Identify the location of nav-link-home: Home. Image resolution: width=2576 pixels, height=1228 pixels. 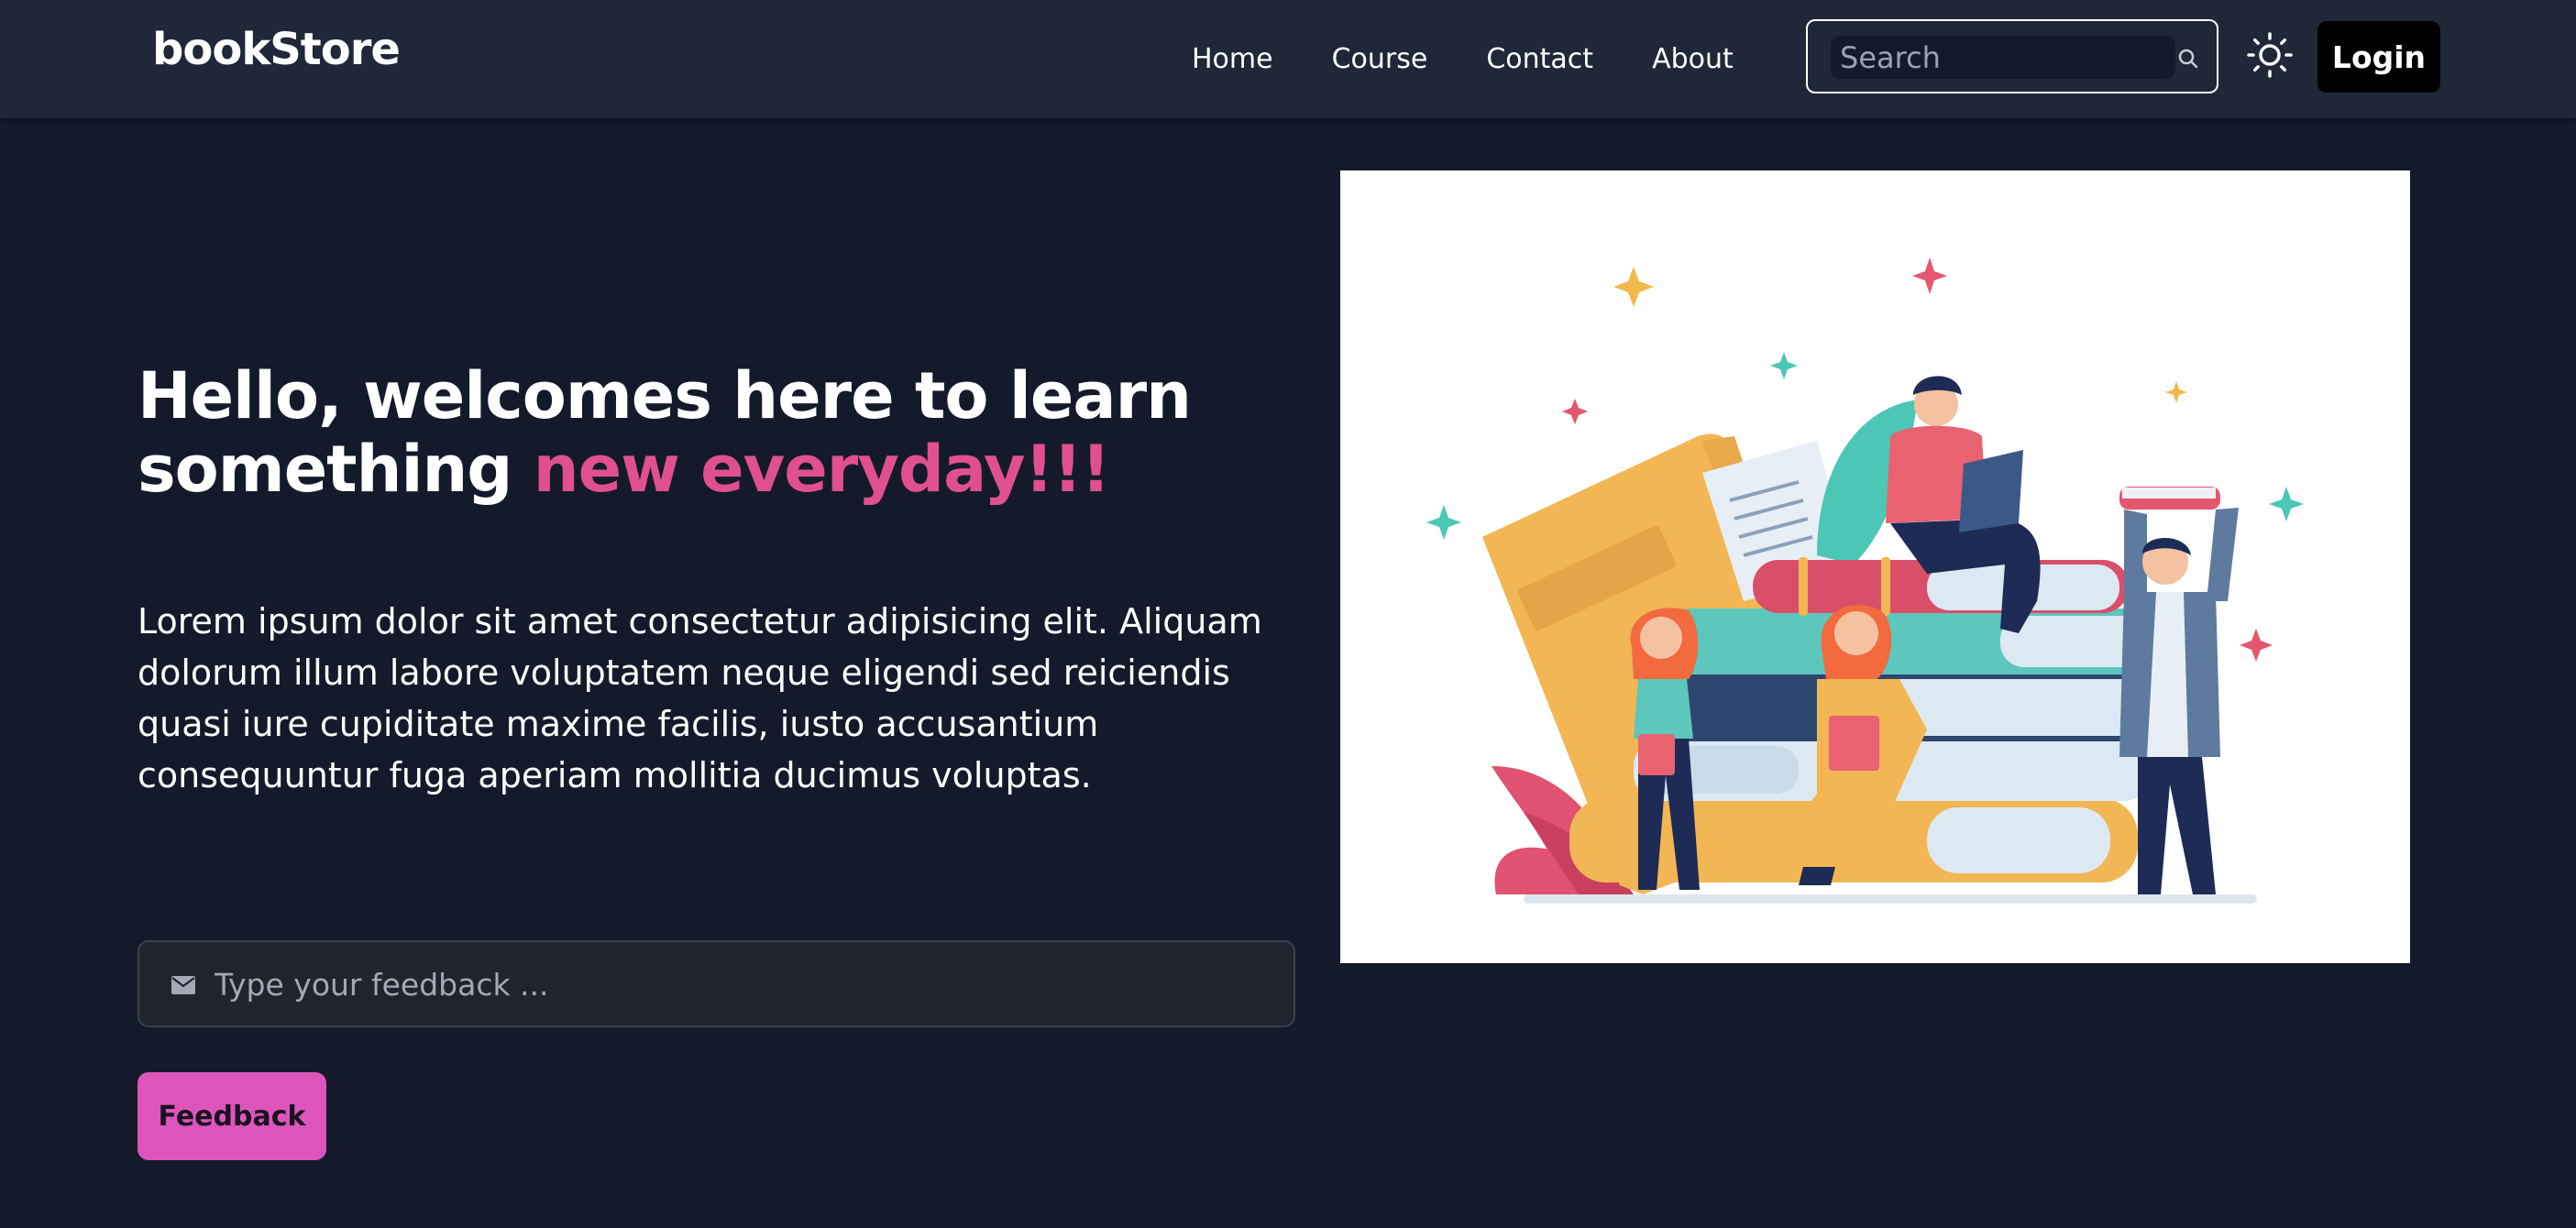
(1232, 59).